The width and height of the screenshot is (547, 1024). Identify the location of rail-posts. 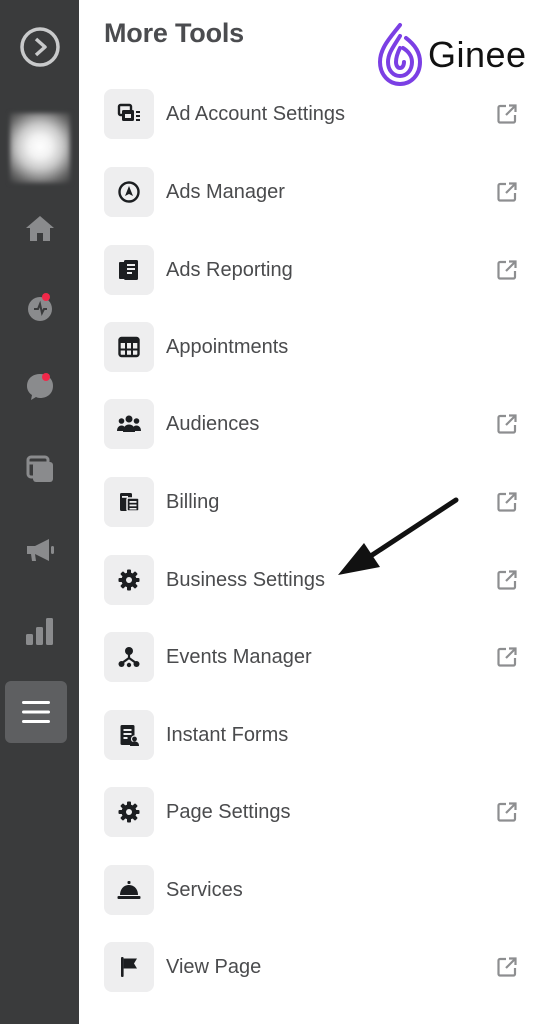
(39, 469).